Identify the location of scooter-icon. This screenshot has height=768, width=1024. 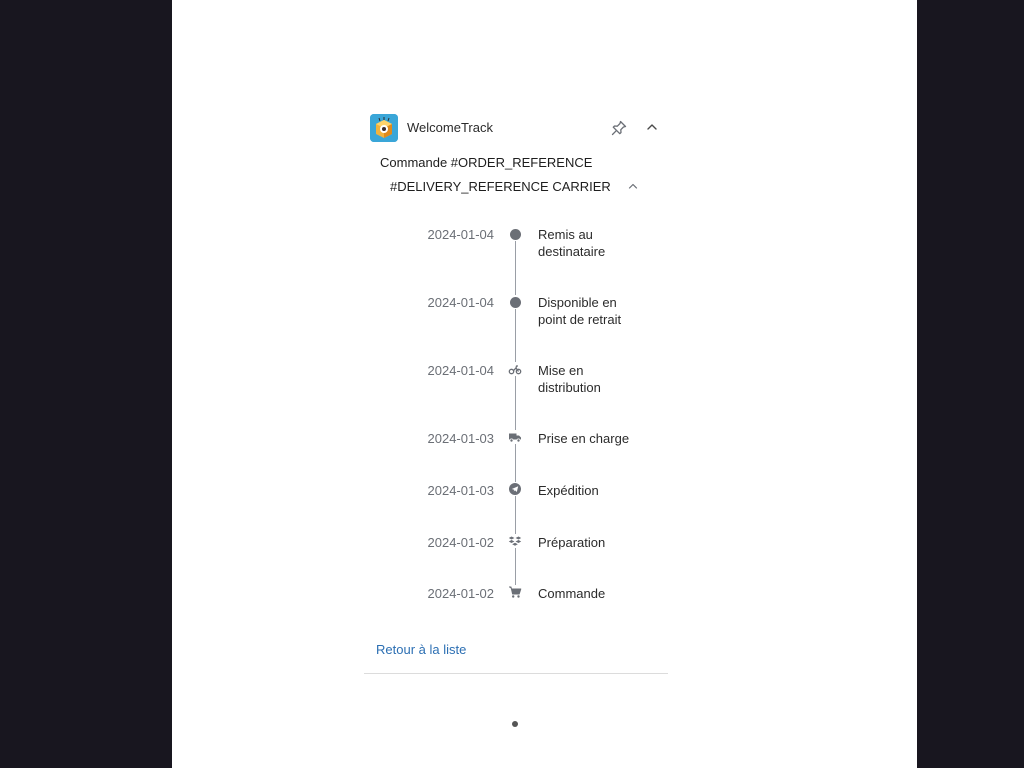
(515, 369).